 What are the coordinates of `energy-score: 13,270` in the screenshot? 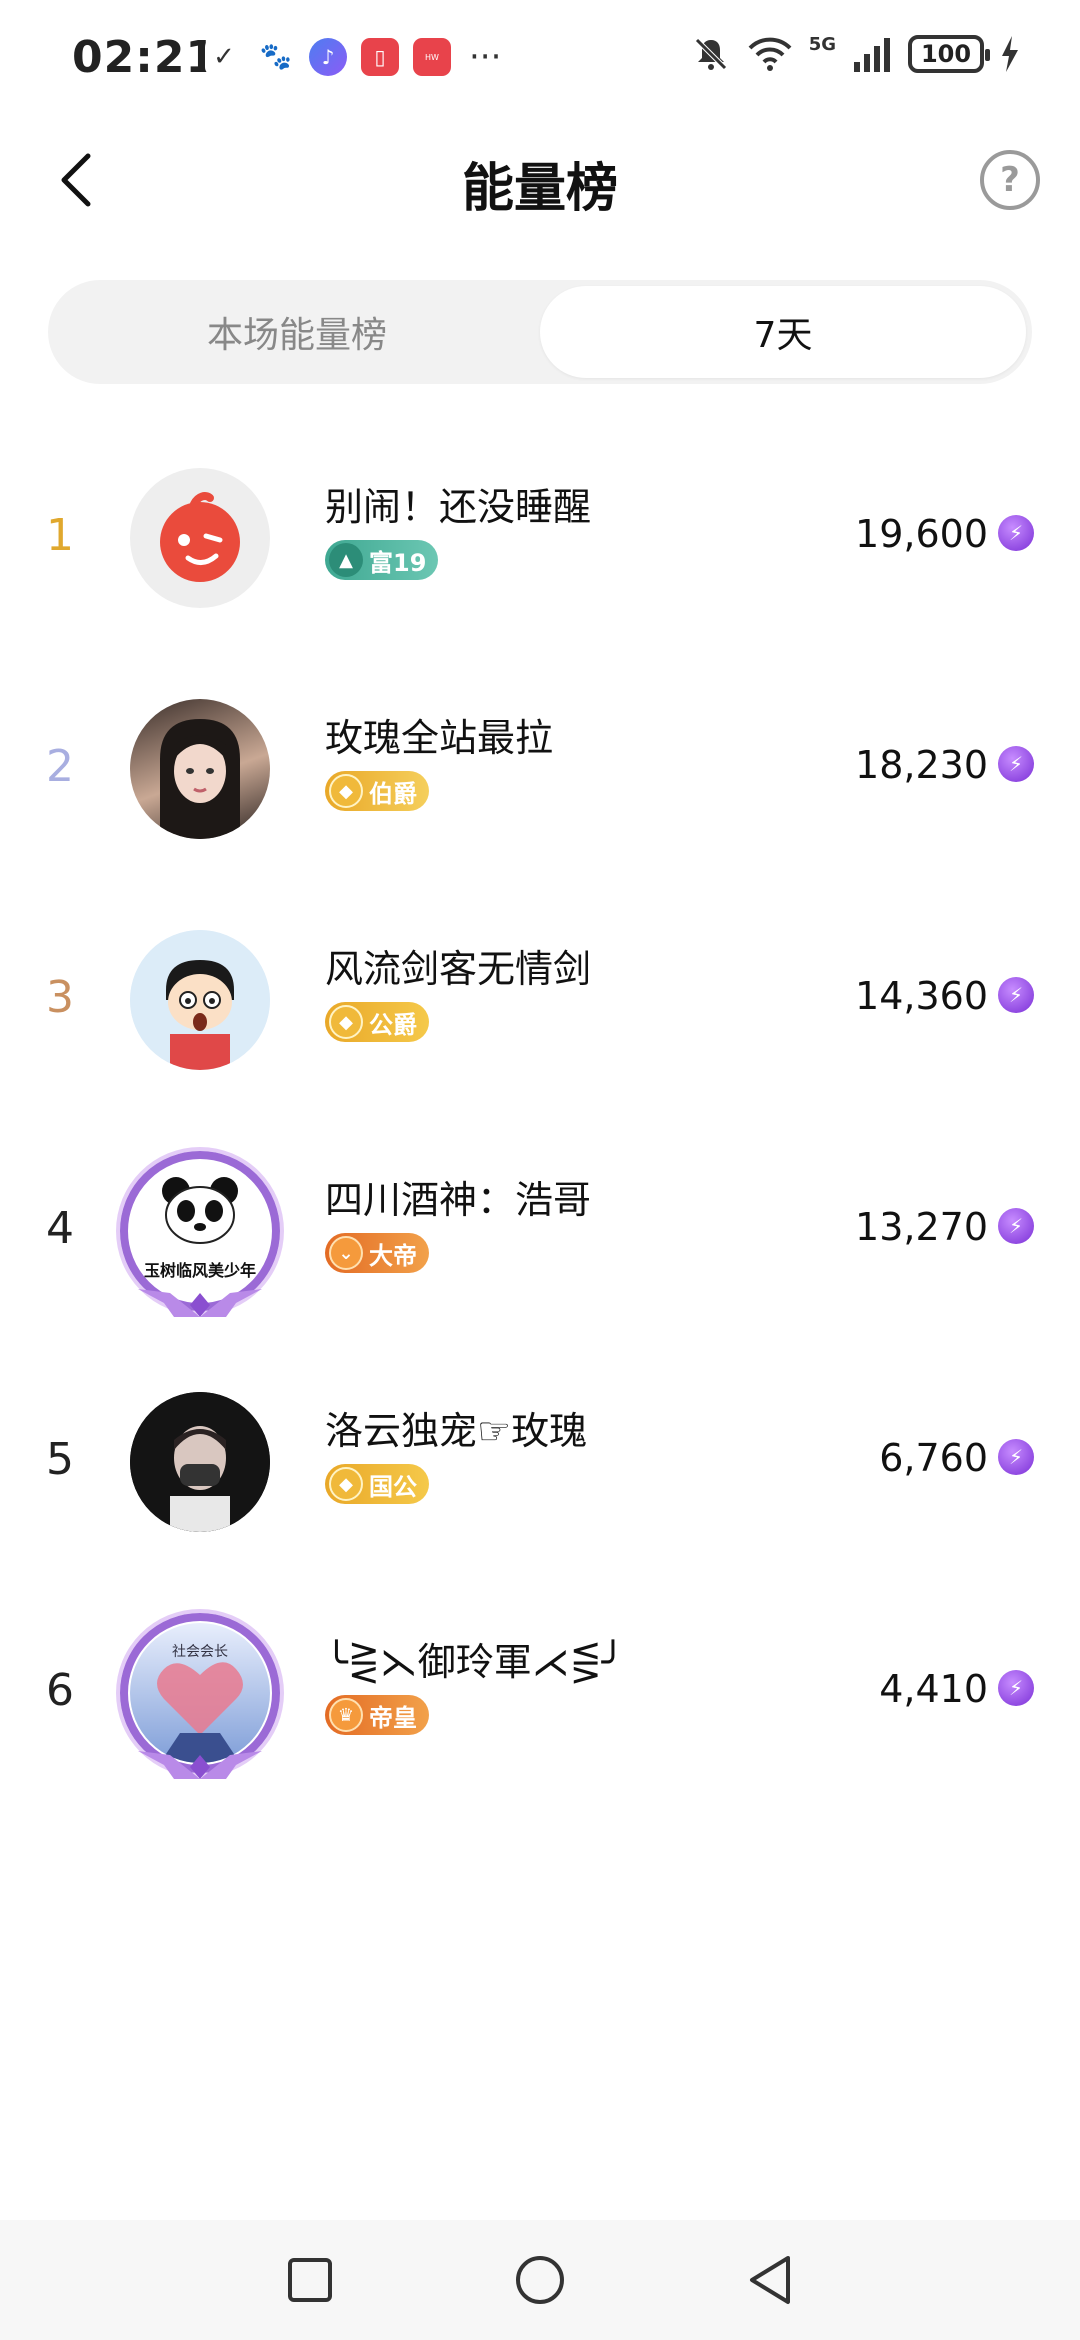 It's located at (921, 1227).